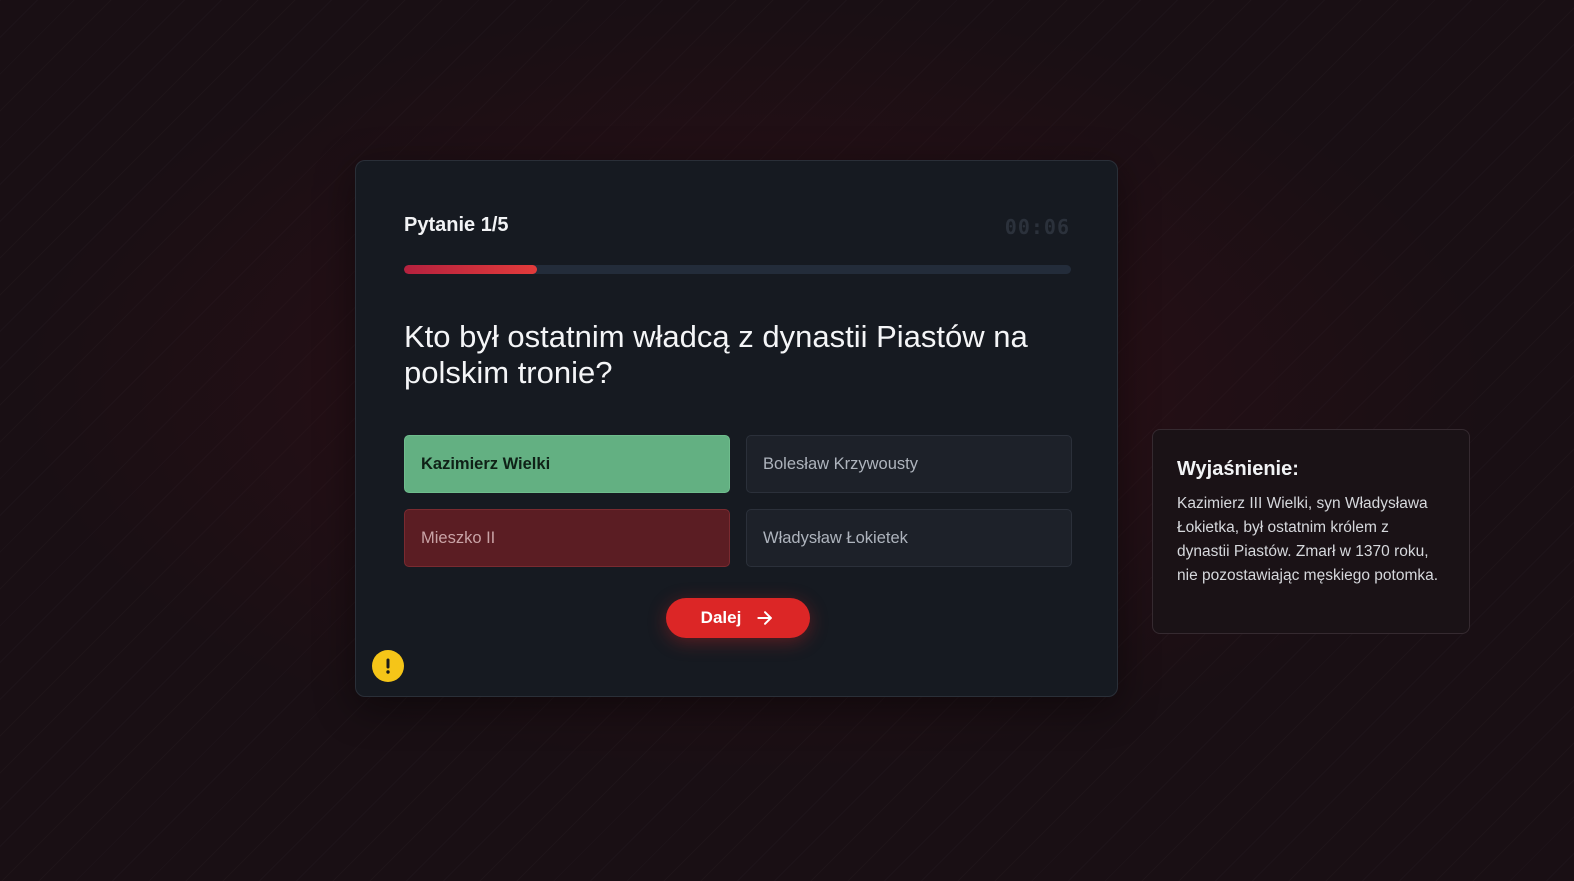 This screenshot has height=881, width=1574. What do you see at coordinates (471, 269) in the screenshot?
I see `progress-bar-fill` at bounding box center [471, 269].